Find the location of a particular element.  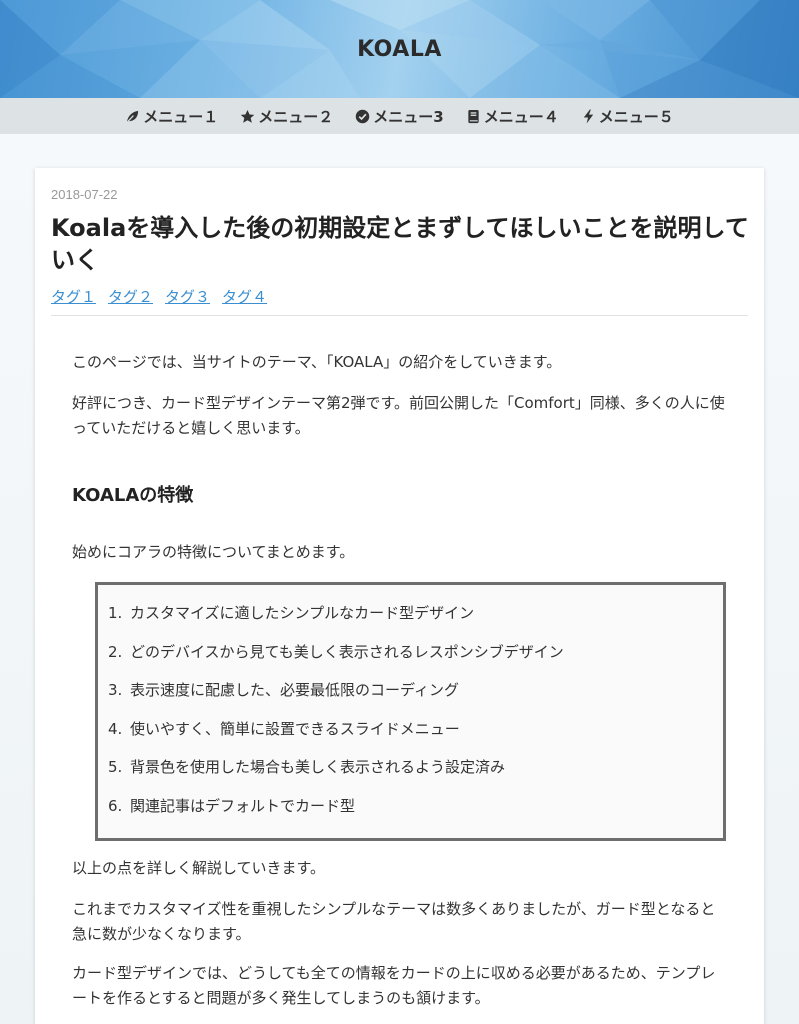

nav-item-menu-5: メニュー５ is located at coordinates (627, 116).